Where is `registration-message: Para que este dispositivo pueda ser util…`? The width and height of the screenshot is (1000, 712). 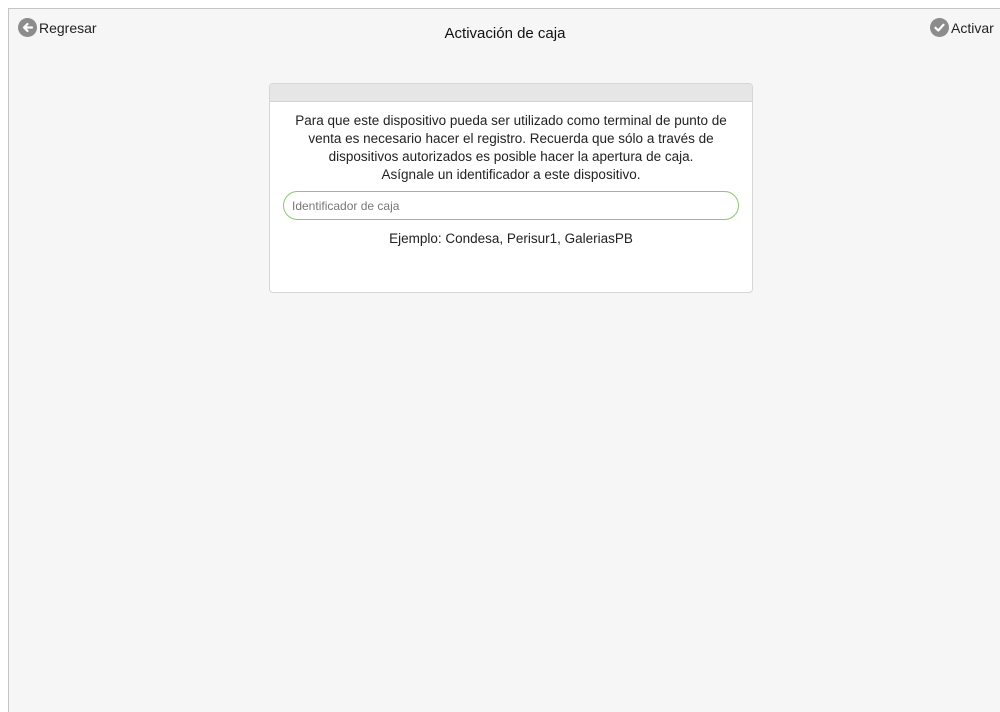 registration-message: Para que este dispositivo pueda ser util… is located at coordinates (511, 138).